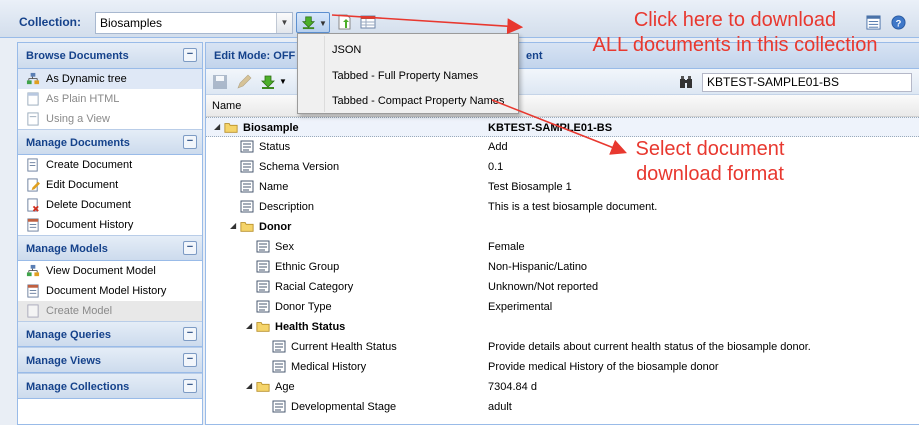  What do you see at coordinates (77, 56) in the screenshot?
I see `section-title: Browse Documents` at bounding box center [77, 56].